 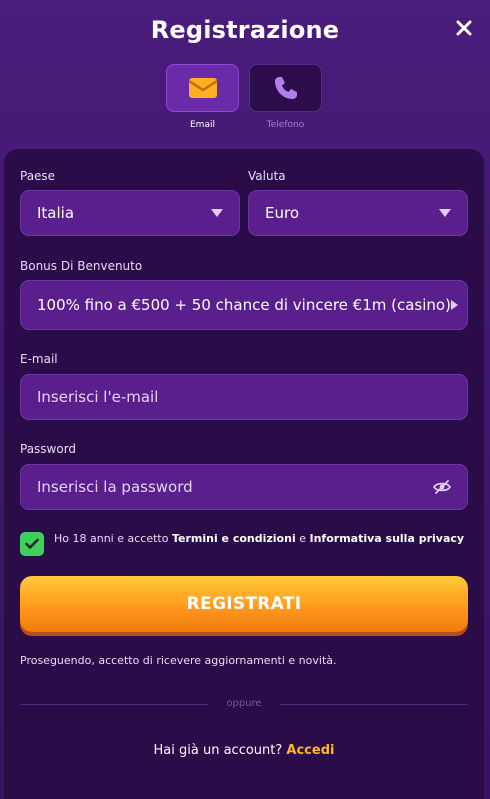 What do you see at coordinates (130, 213) in the screenshot?
I see `country-select: Italia` at bounding box center [130, 213].